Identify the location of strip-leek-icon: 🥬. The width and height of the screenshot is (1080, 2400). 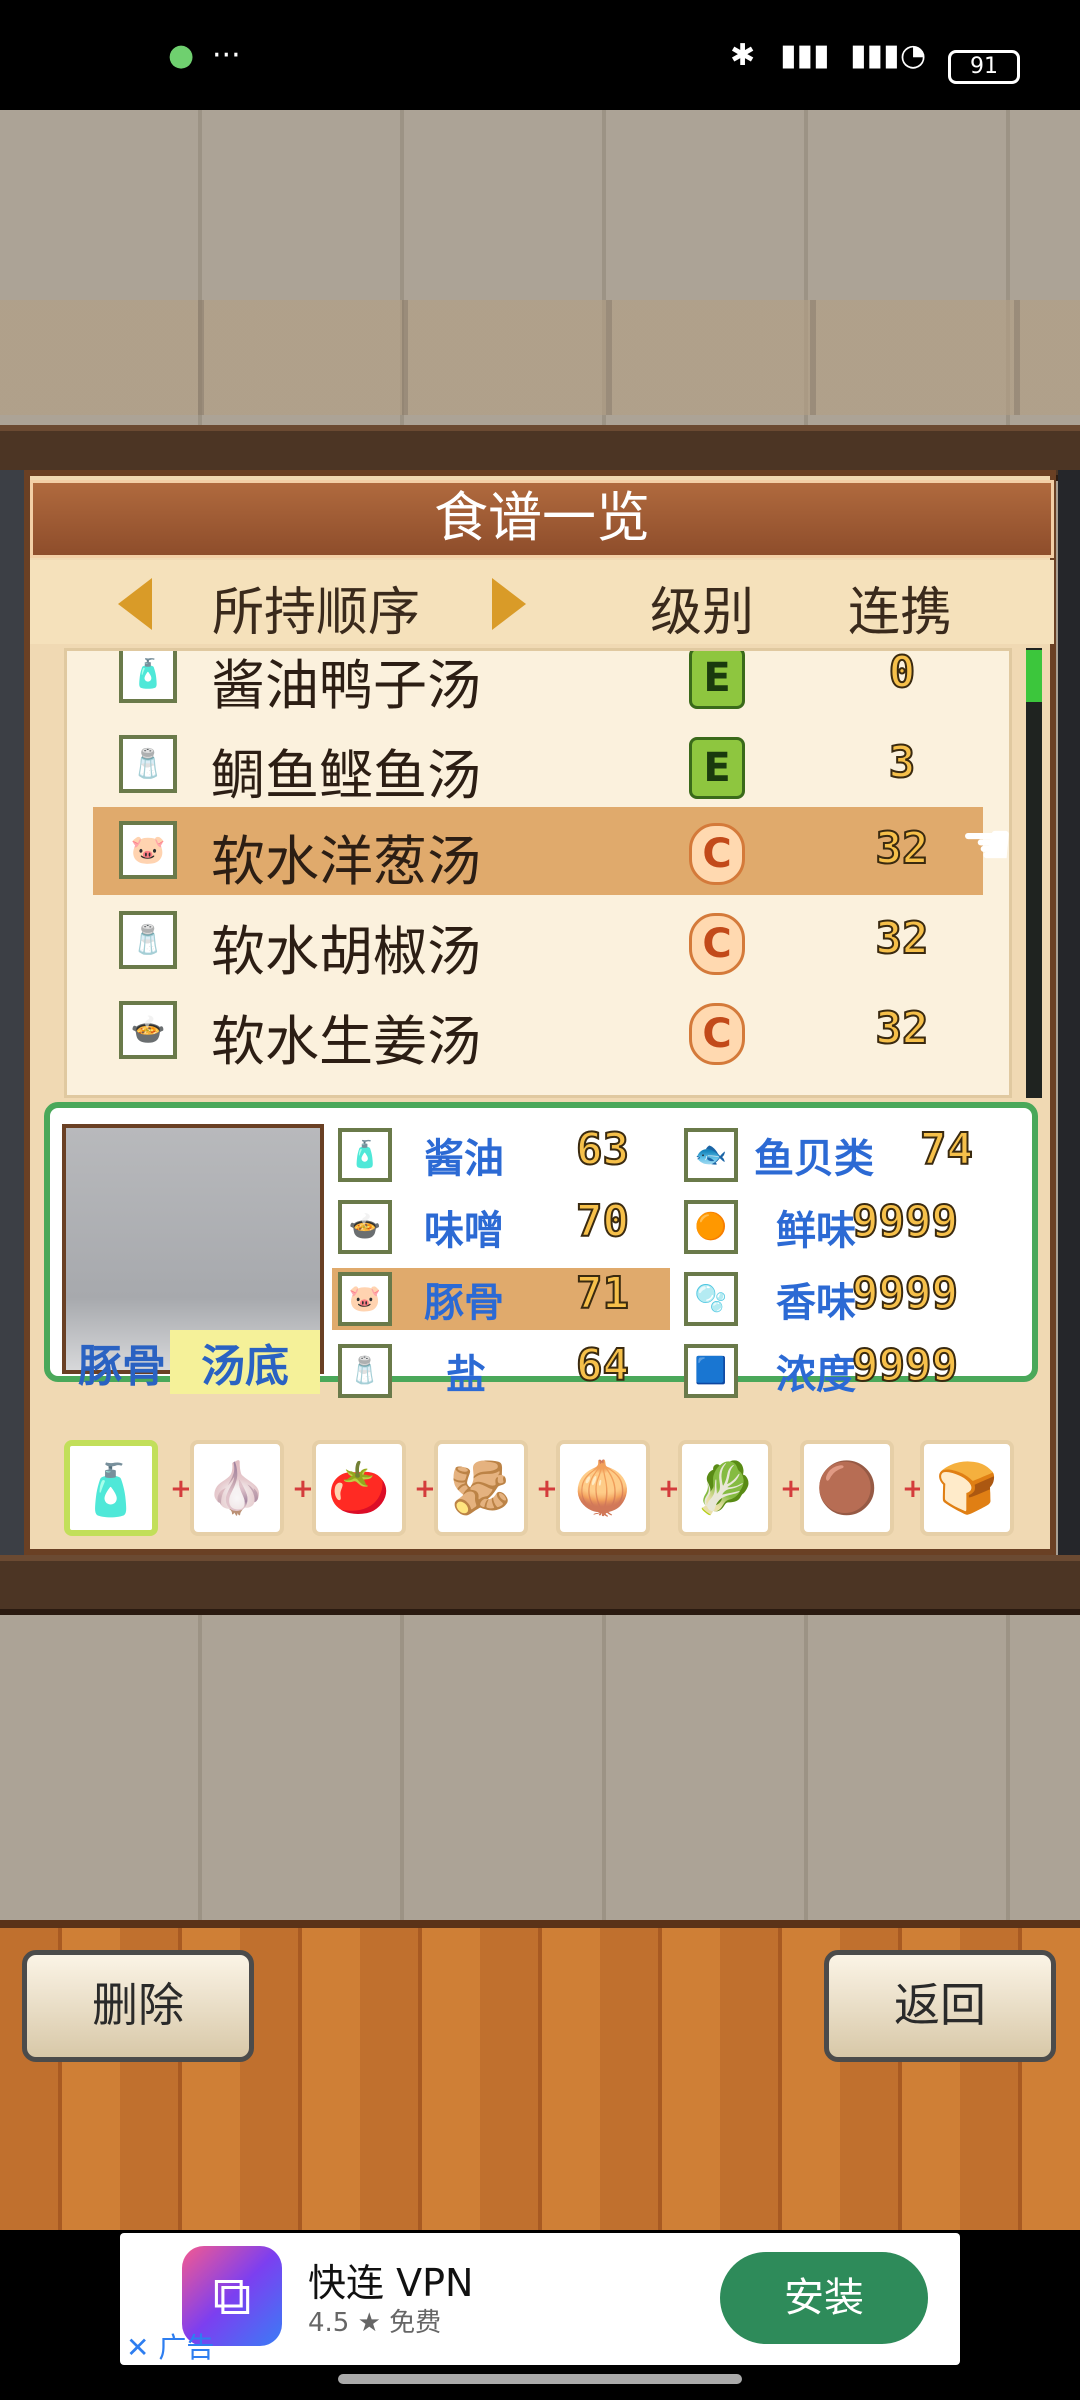
(725, 1488).